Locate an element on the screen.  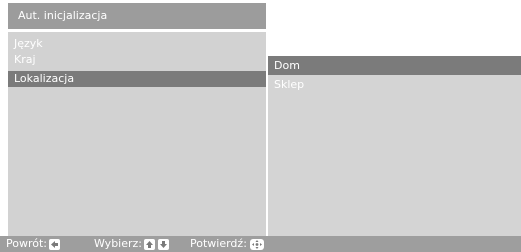
arrow-left-icon is located at coordinates (54, 244).